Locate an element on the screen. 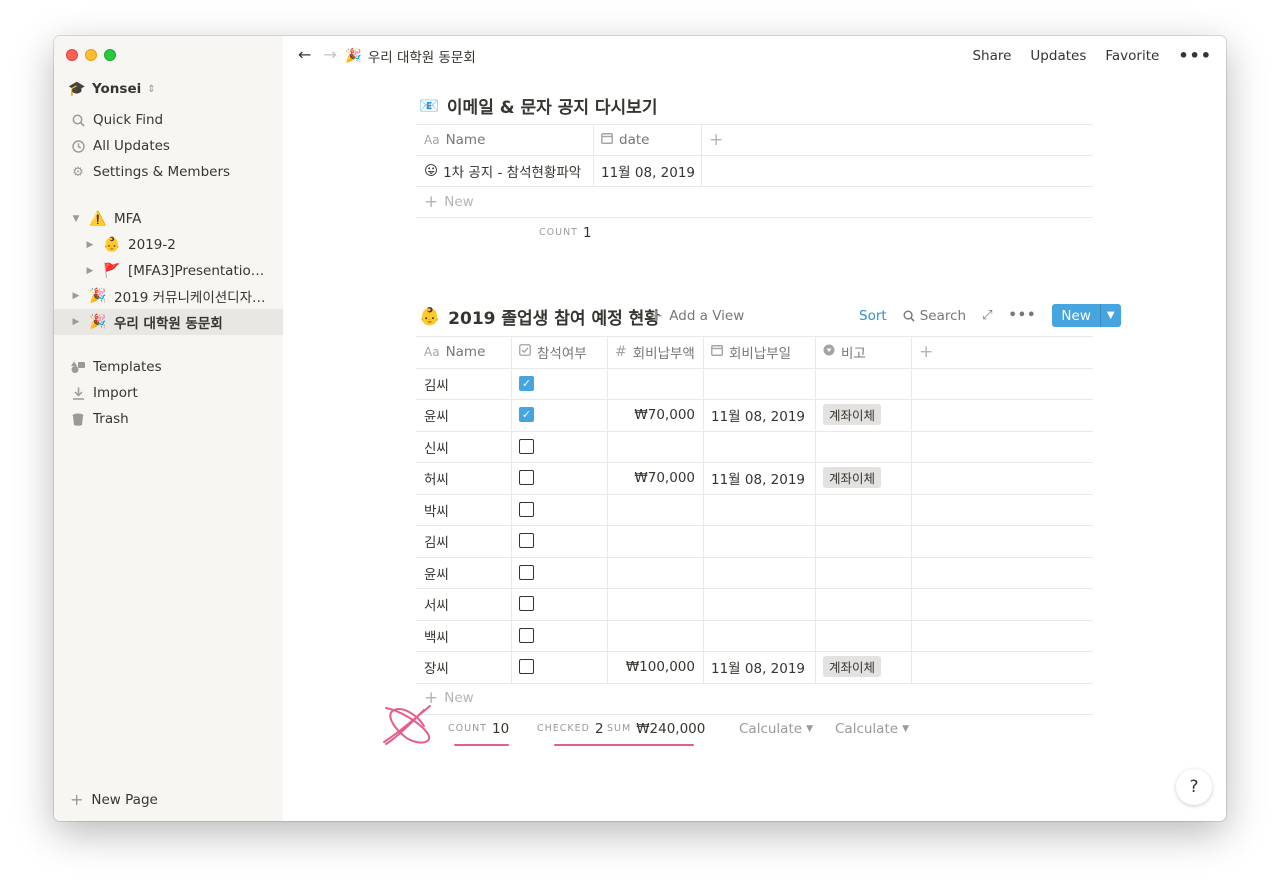 Image resolution: width=1280 pixels, height=892 pixels. sidebar-item-templates: Templates is located at coordinates (168, 367).